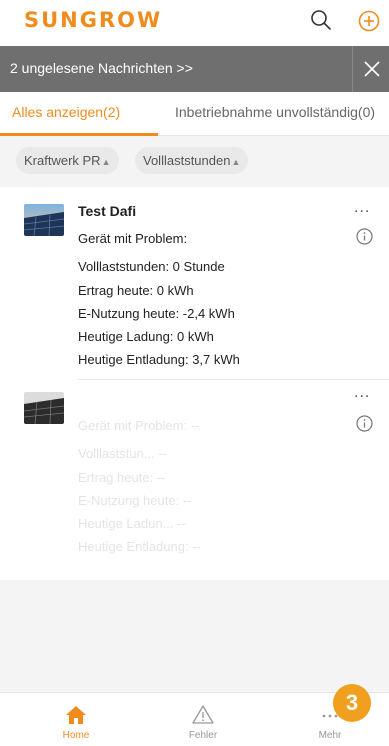 This screenshot has width=389, height=746. What do you see at coordinates (330, 735) in the screenshot?
I see `tab-label: Mehr` at bounding box center [330, 735].